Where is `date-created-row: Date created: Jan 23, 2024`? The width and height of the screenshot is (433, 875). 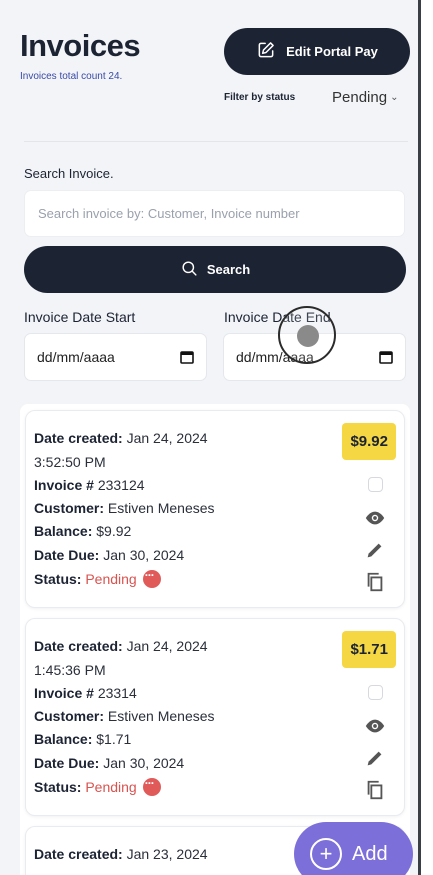 date-created-row: Date created: Jan 23, 2024 is located at coordinates (121, 854).